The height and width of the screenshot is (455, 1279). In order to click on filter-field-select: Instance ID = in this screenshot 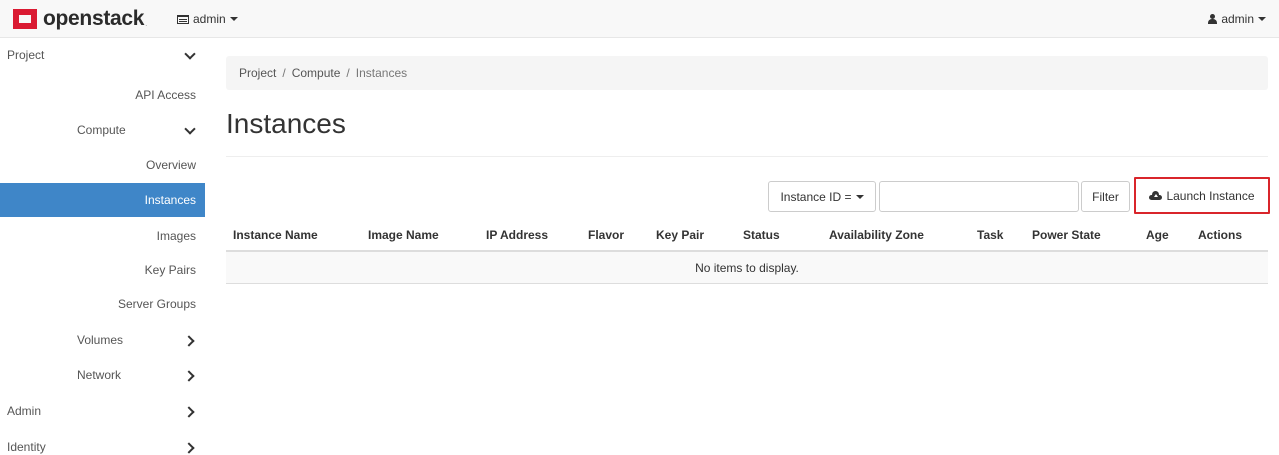, I will do `click(822, 196)`.